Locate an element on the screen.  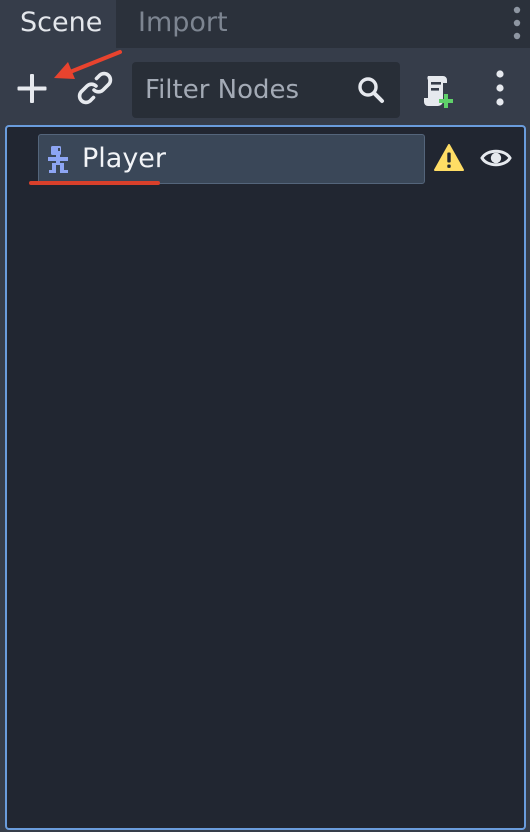
plus-icon is located at coordinates (32, 88).